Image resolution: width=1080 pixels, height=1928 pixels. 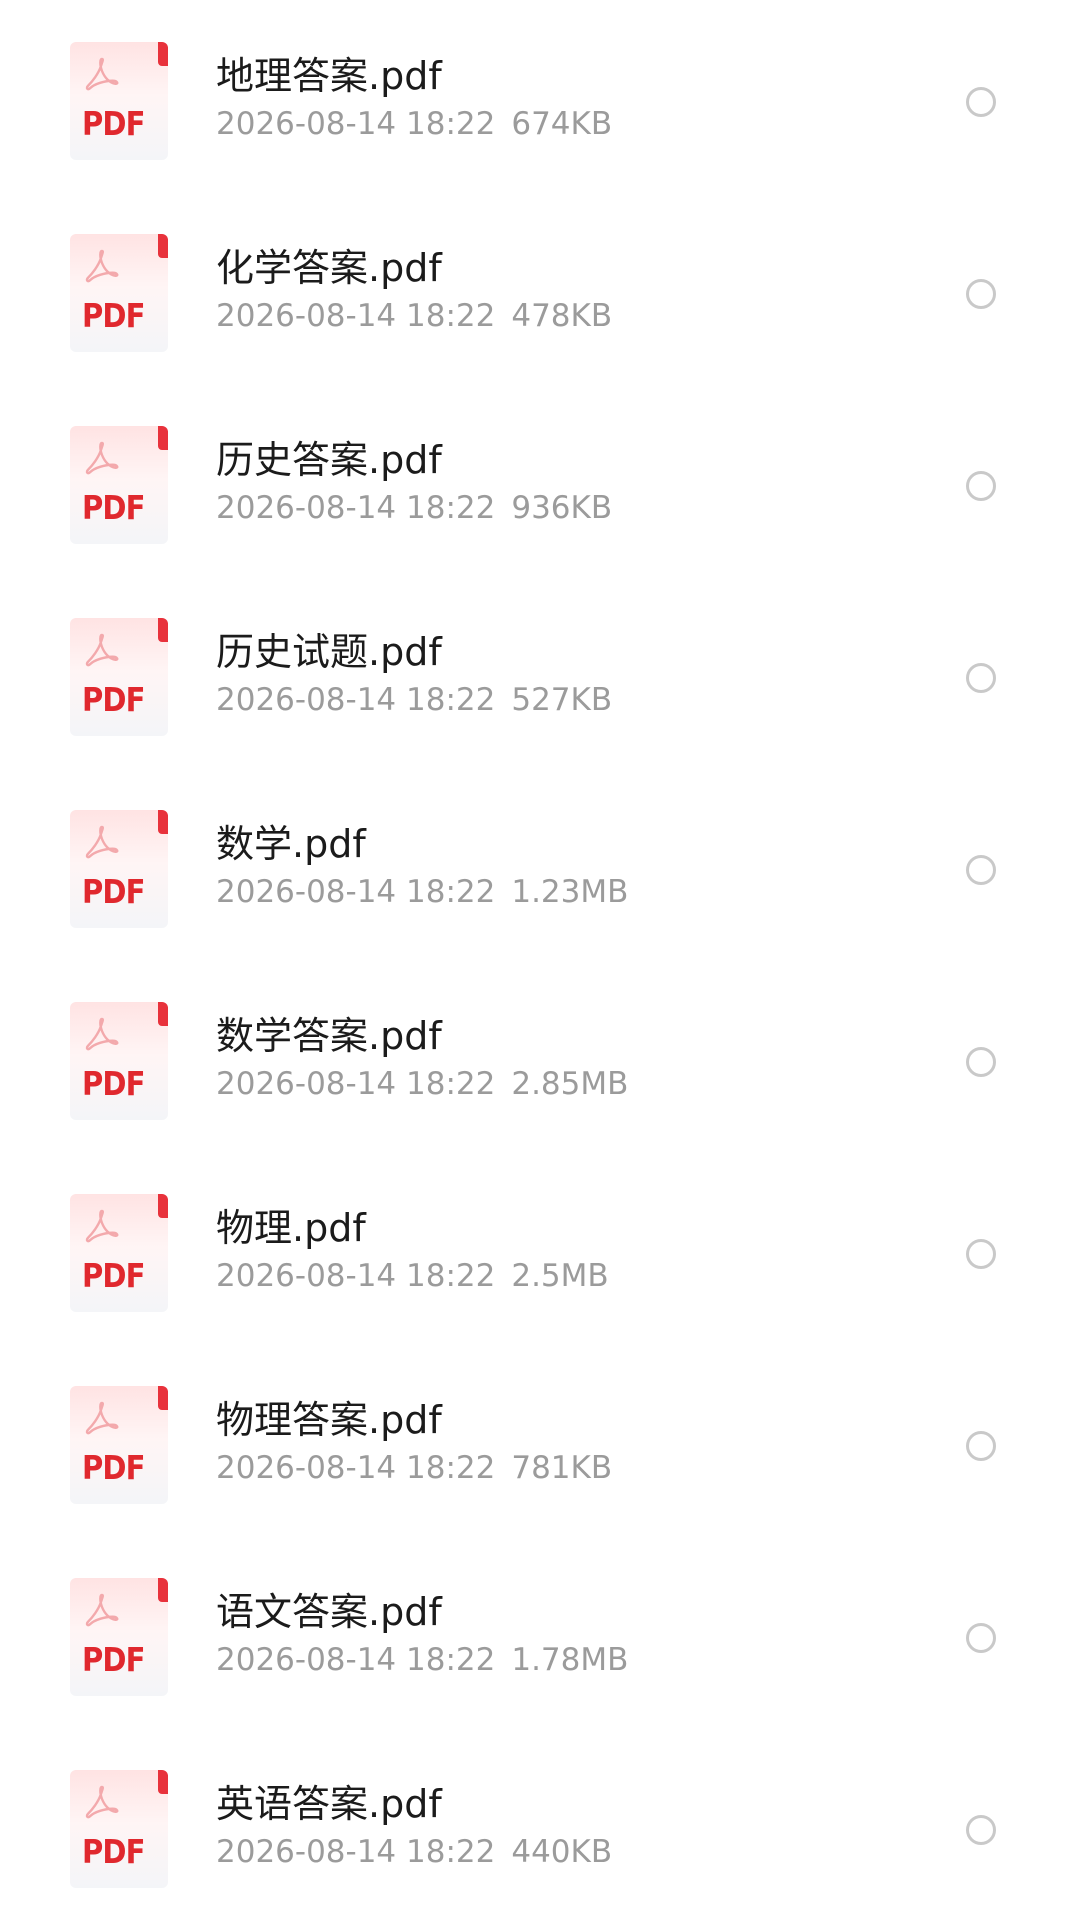 I want to click on file-meta: 2026-08-14 18:22 674KB, so click(x=414, y=124).